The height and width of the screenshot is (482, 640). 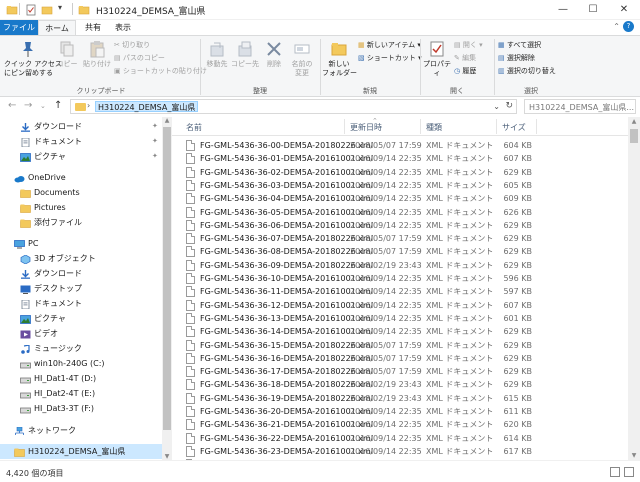 What do you see at coordinates (527, 71) in the screenshot?
I see `invert-selection-button: ▥ 選択の切り替え` at bounding box center [527, 71].